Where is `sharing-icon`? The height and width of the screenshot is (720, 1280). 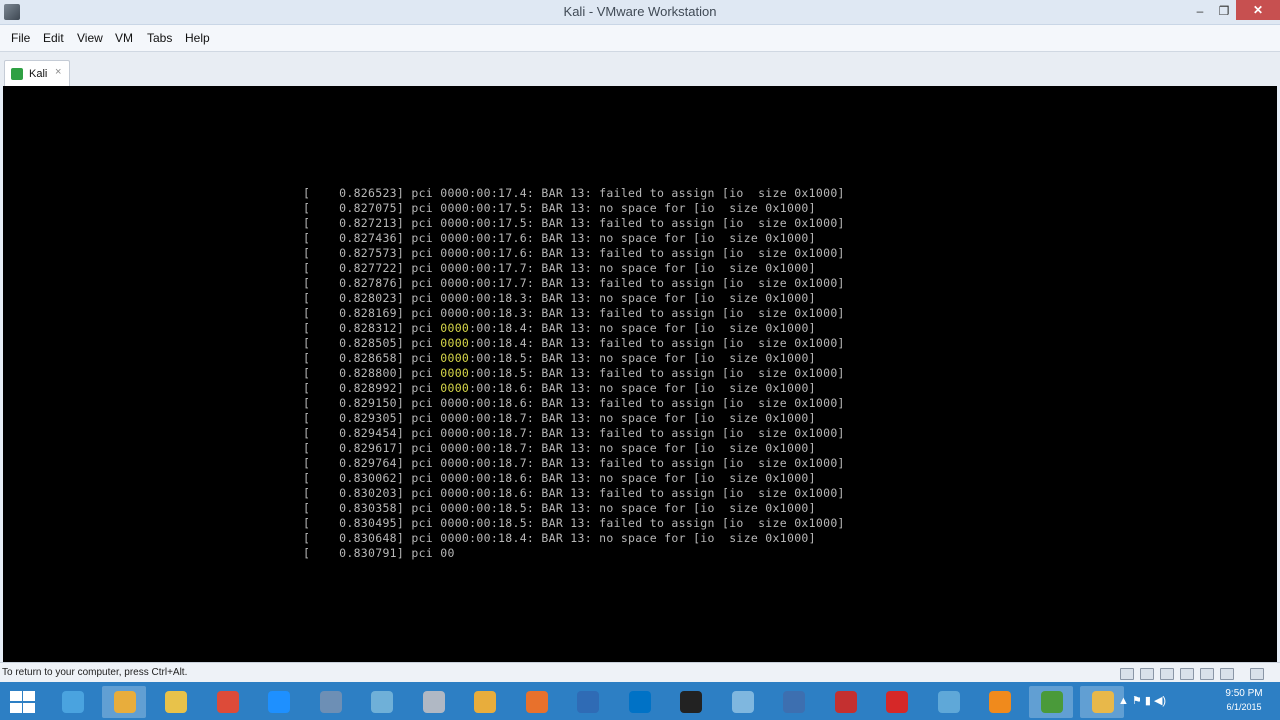 sharing-icon is located at coordinates (73, 702).